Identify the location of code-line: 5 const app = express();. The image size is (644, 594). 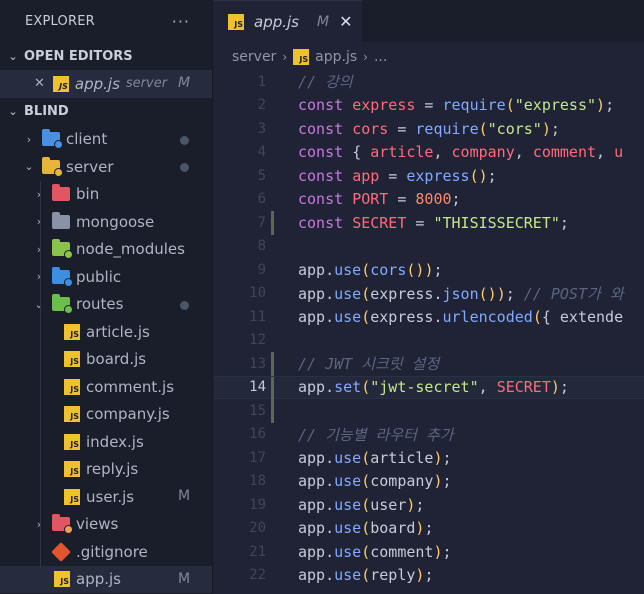
(429, 176).